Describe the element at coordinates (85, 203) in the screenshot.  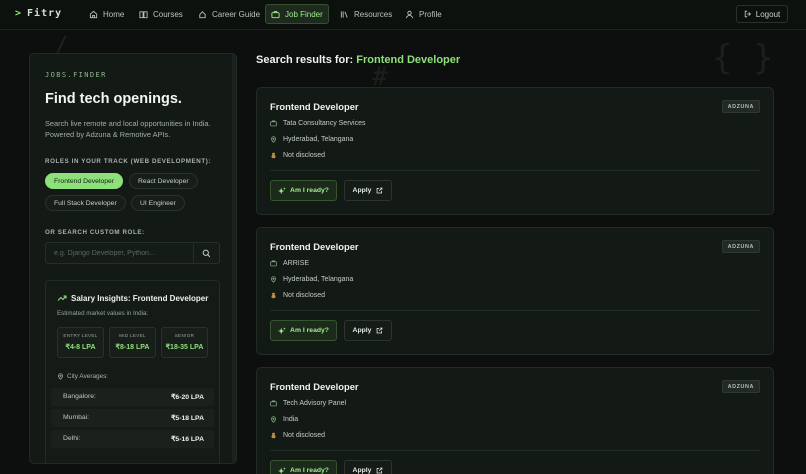
I see `role-chip-full-stack-developer: Full Stack Developer` at that location.